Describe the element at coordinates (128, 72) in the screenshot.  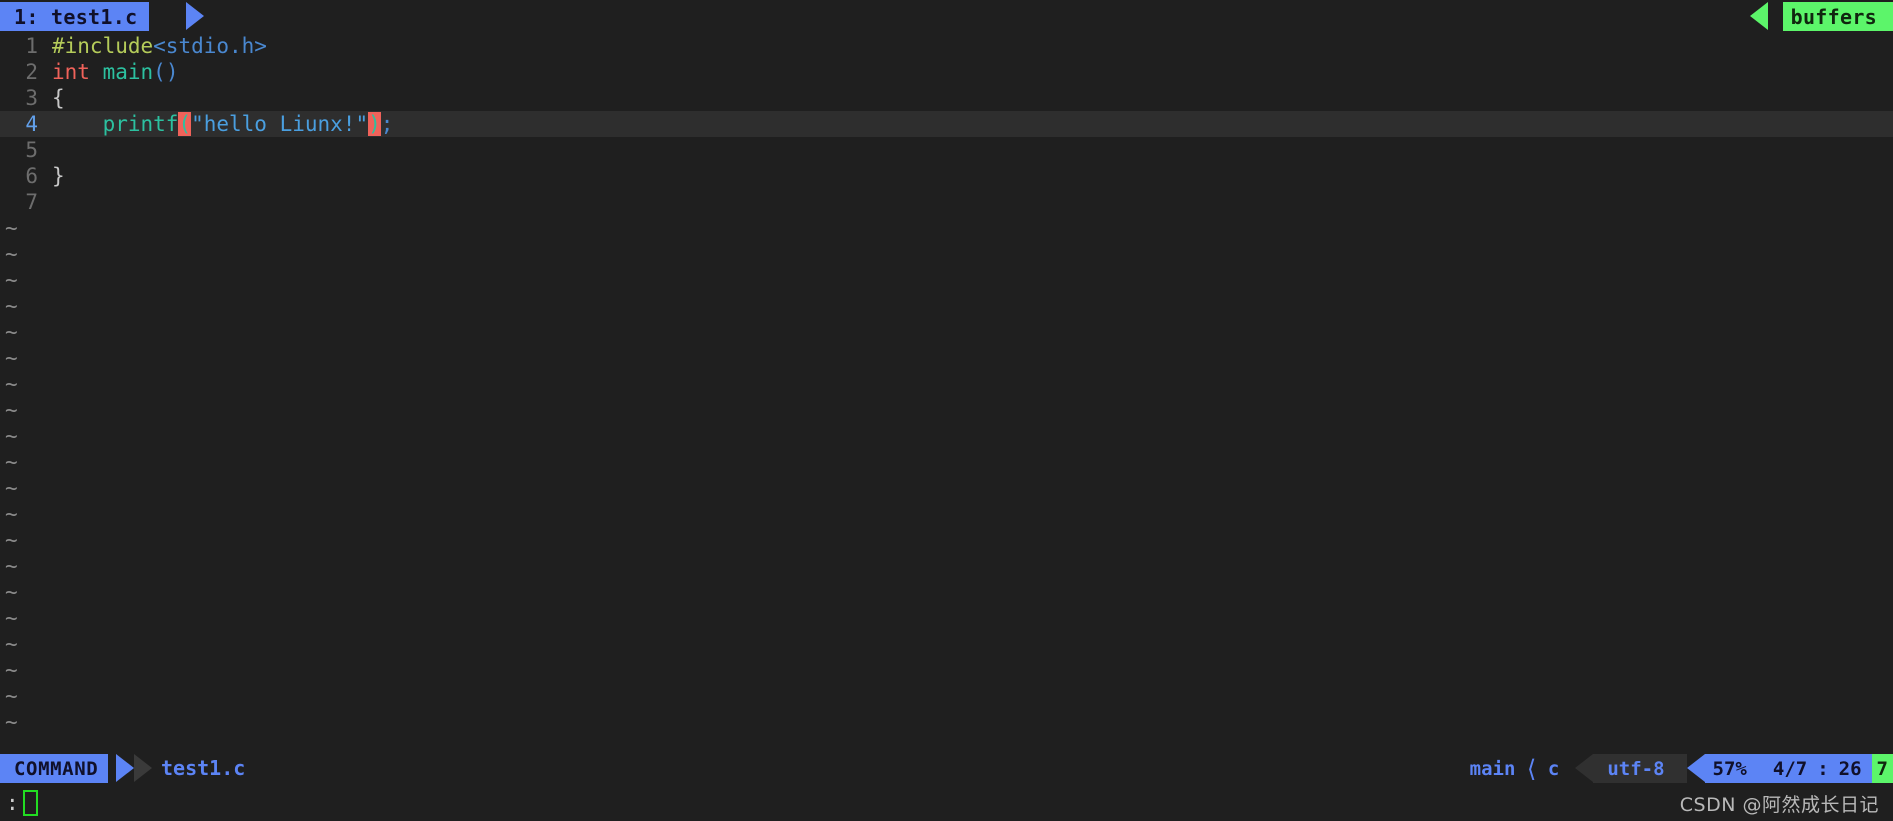
I see `code-token-func: main` at that location.